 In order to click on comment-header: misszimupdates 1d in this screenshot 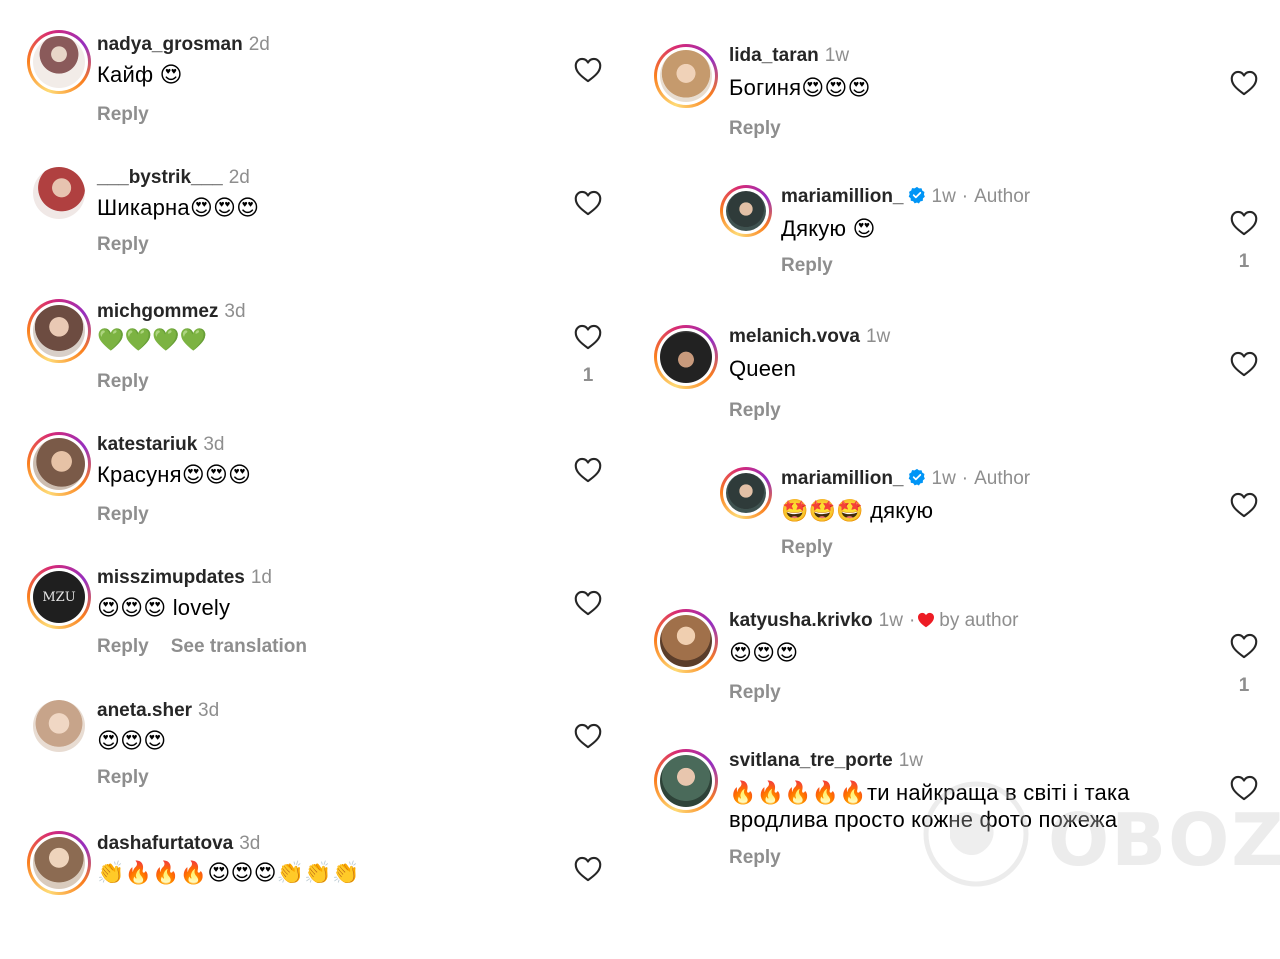, I will do `click(184, 578)`.